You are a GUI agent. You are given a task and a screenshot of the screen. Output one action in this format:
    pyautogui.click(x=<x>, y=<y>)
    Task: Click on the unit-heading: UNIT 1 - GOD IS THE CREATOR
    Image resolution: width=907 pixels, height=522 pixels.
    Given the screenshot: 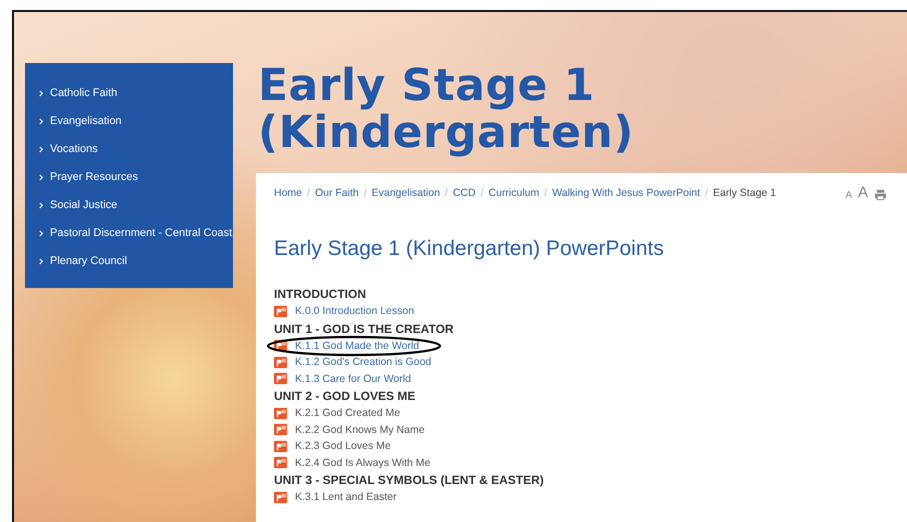 What is the action you would take?
    pyautogui.click(x=364, y=329)
    